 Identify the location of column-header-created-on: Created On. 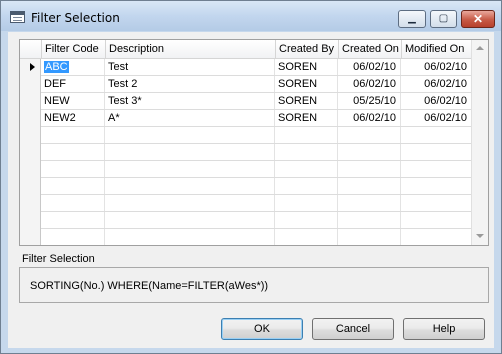
(369, 49).